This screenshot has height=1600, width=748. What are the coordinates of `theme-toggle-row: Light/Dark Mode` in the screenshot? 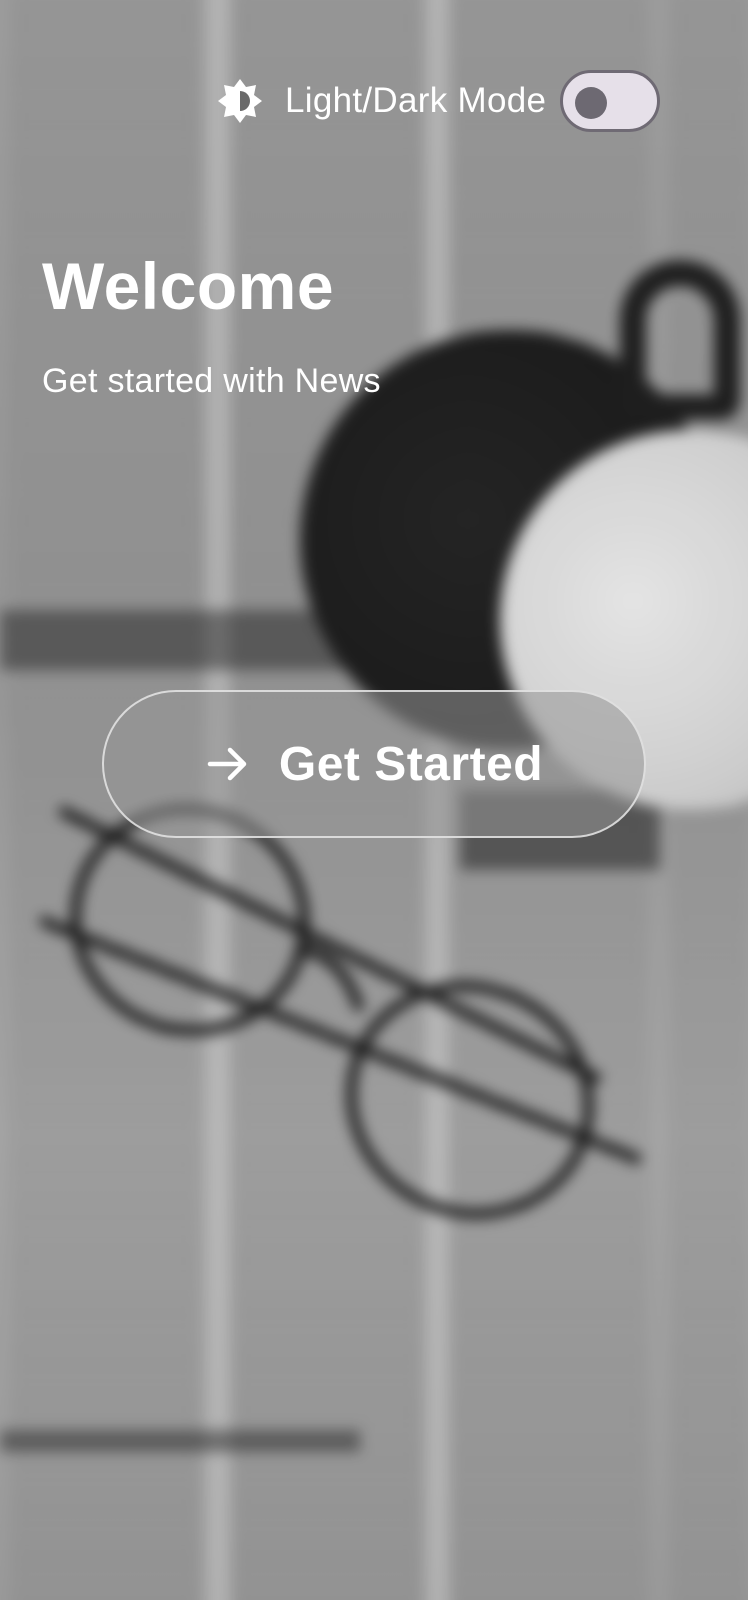 It's located at (438, 101).